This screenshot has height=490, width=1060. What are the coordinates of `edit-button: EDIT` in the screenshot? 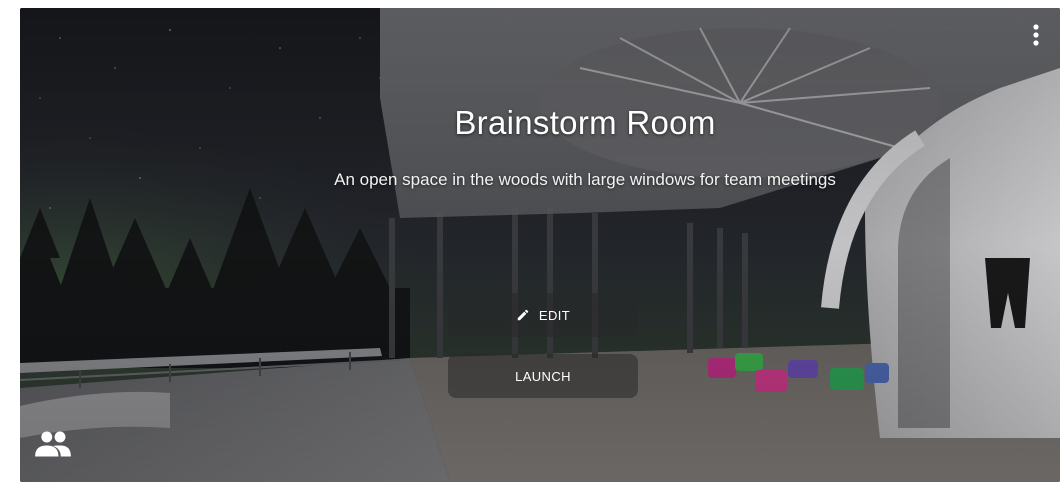 It's located at (543, 315).